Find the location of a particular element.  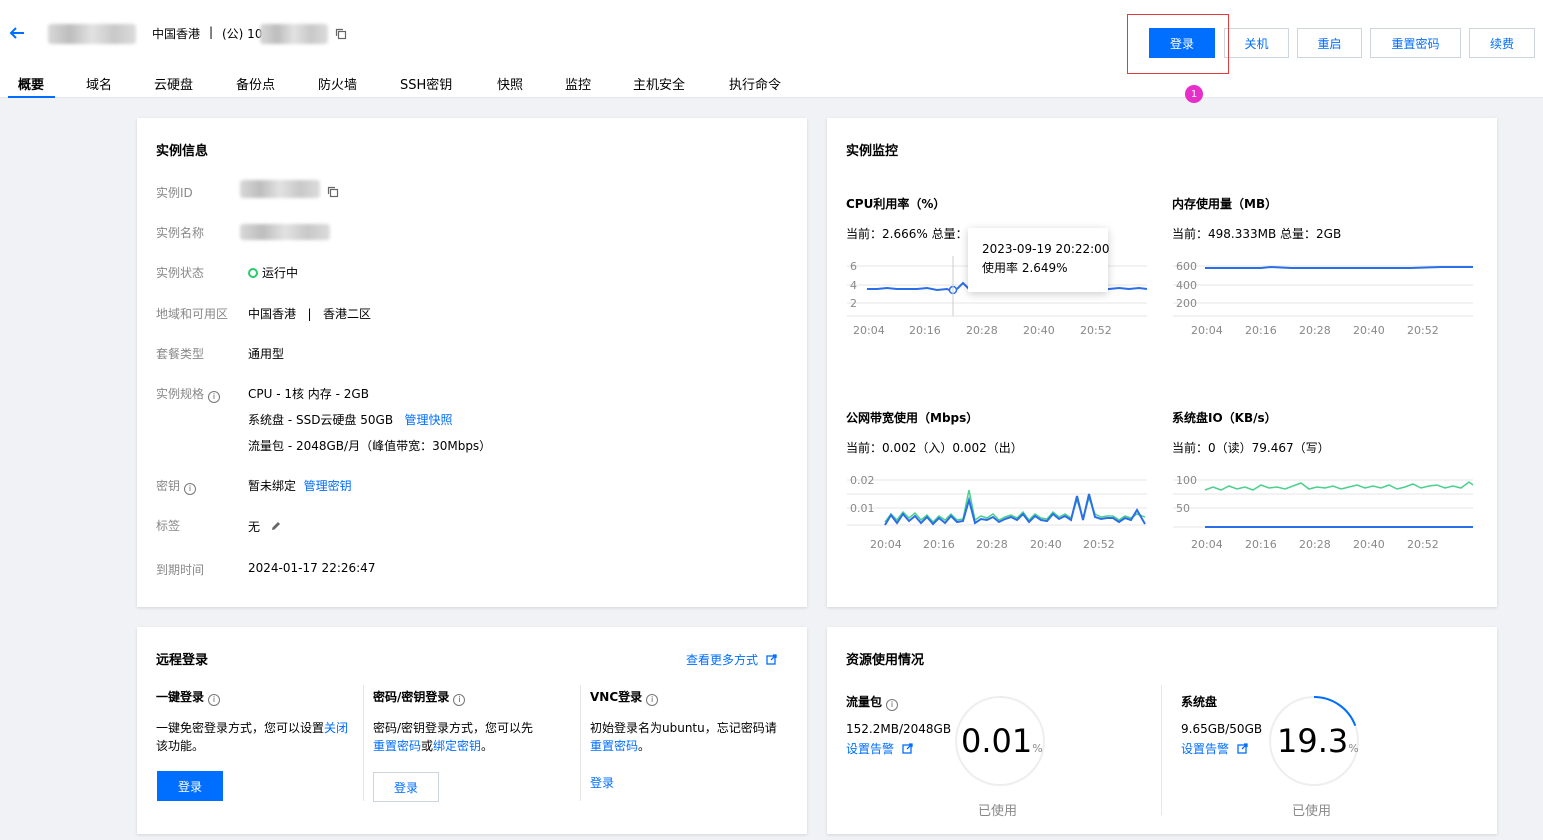

bandwidth-x-tick: 20:04 is located at coordinates (886, 544).